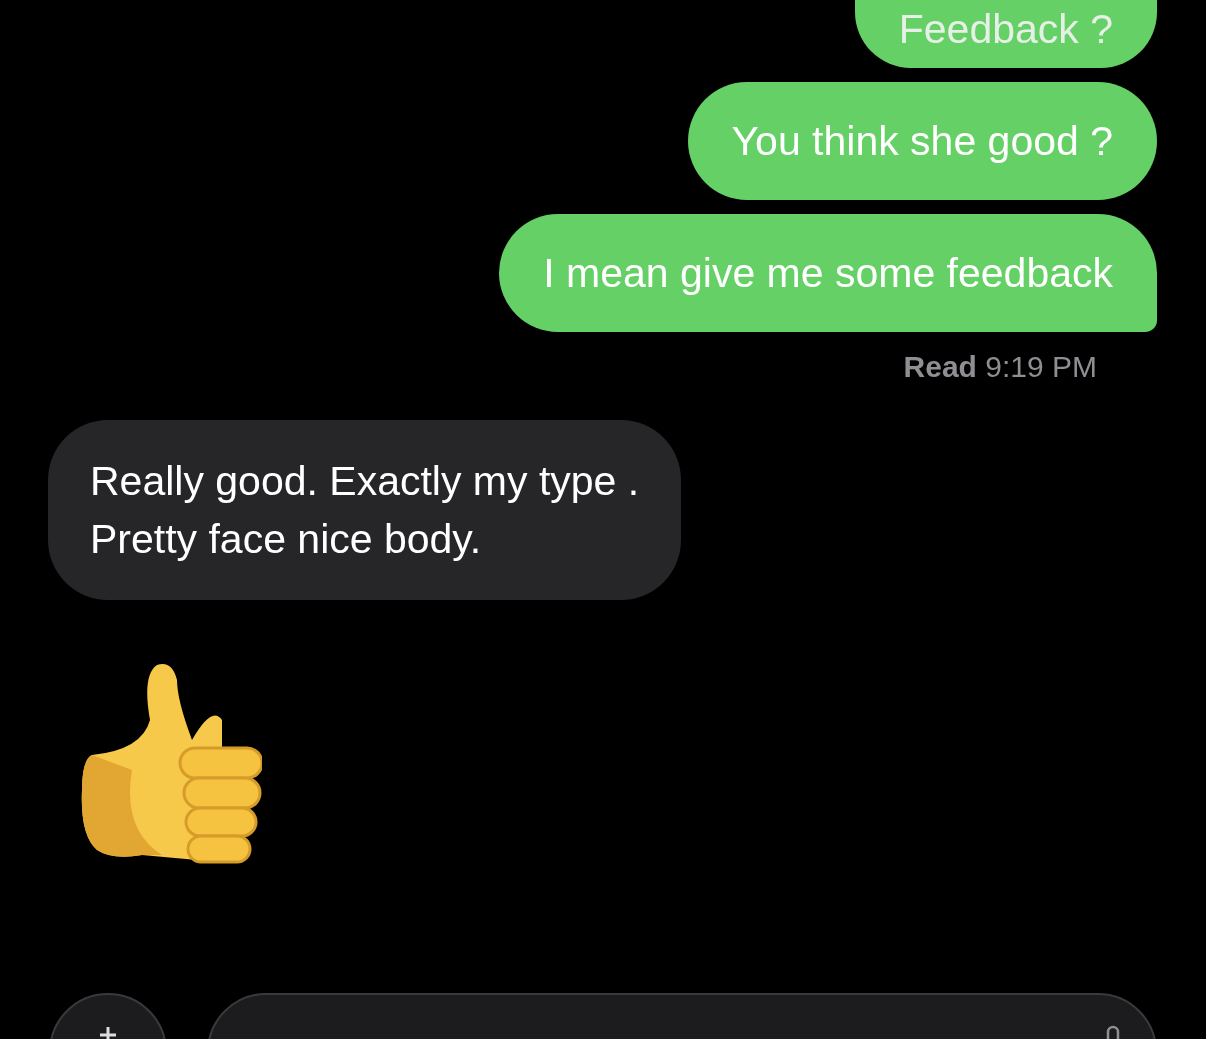 This screenshot has height=1039, width=1206. I want to click on message-bubble: Feedback ?, so click(1005, 34).